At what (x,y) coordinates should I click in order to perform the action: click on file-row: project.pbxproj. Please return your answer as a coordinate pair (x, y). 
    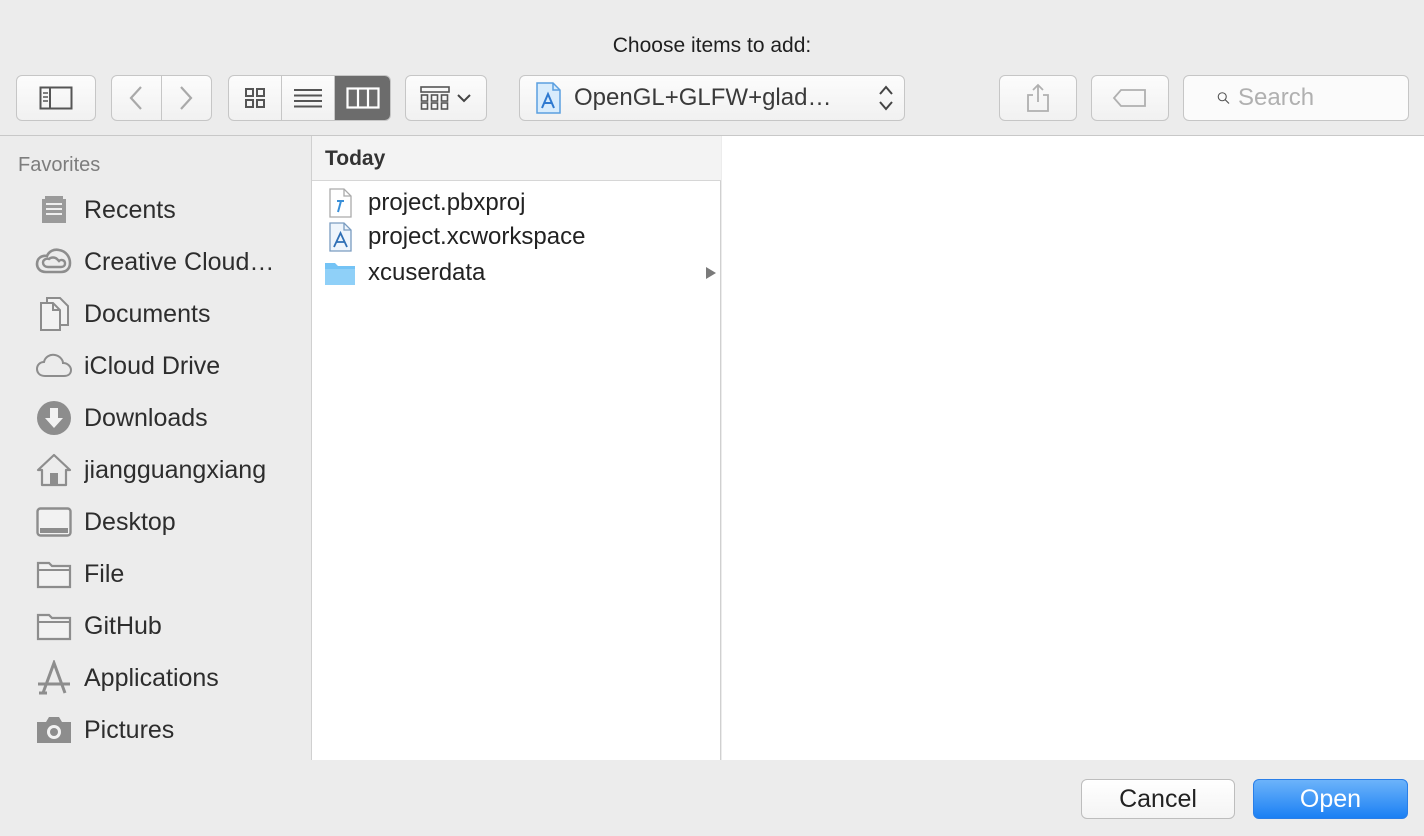
    Looking at the image, I should click on (516, 203).